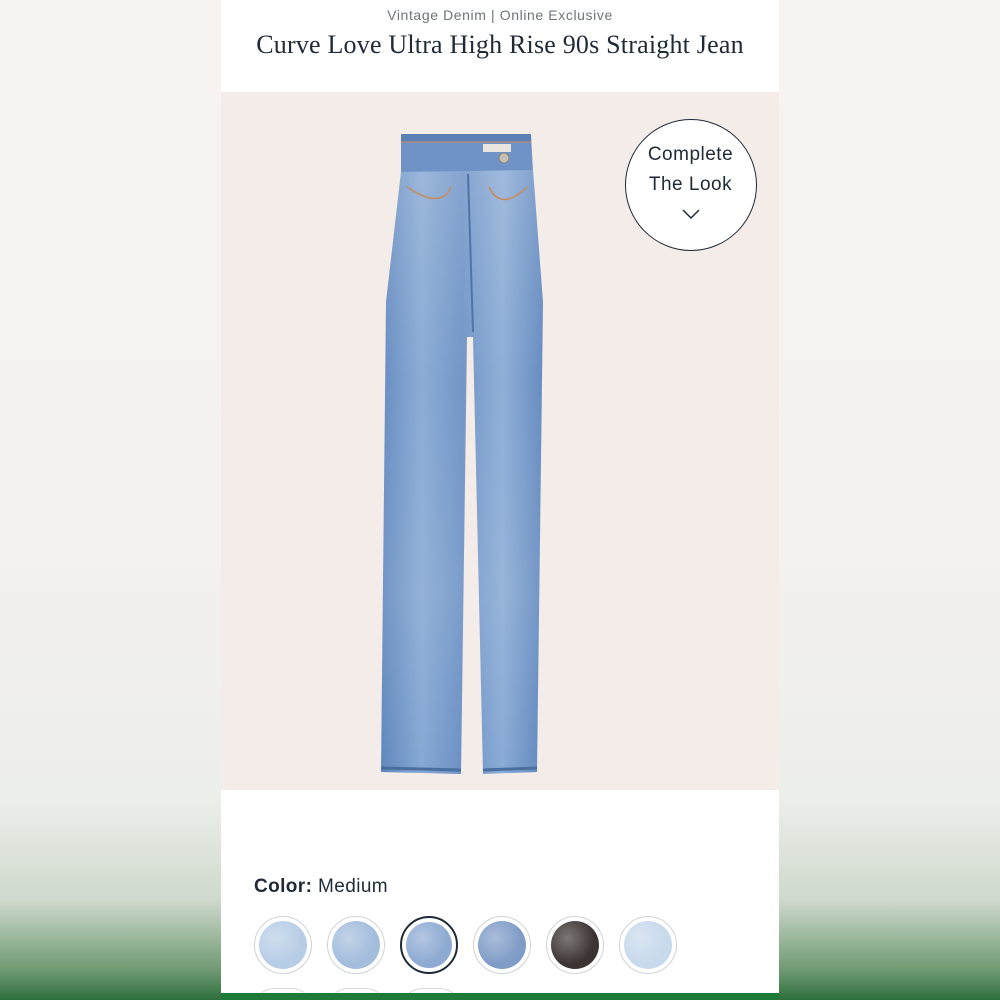 The width and height of the screenshot is (1000, 1000). I want to click on complete-the-look-line1: Complete, so click(690, 154).